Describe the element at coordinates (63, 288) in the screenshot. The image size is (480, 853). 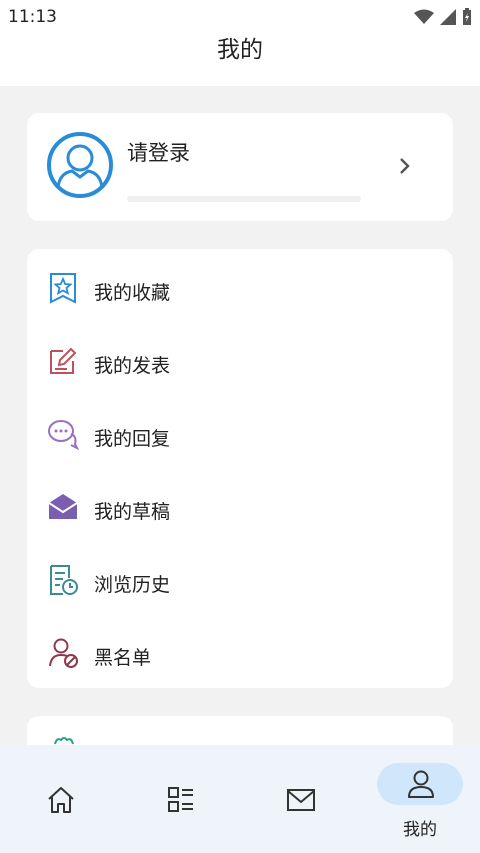
I see `star-bookmark-icon` at that location.